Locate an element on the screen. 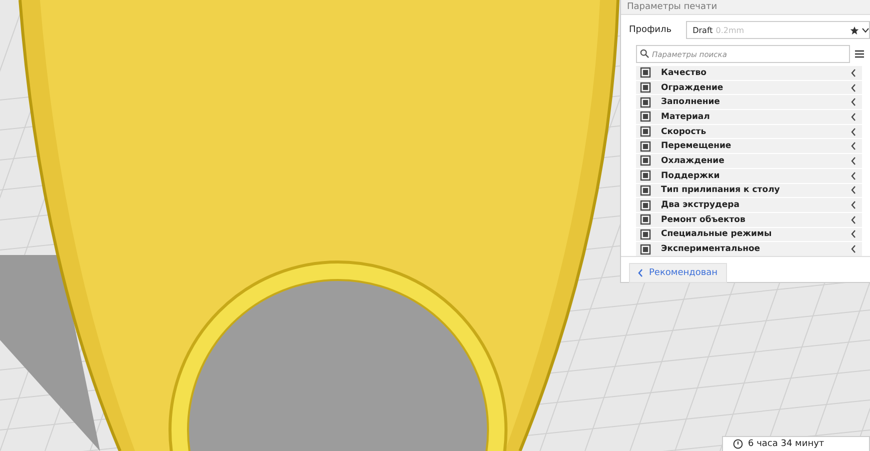  category-row: Заполнение is located at coordinates (749, 102).